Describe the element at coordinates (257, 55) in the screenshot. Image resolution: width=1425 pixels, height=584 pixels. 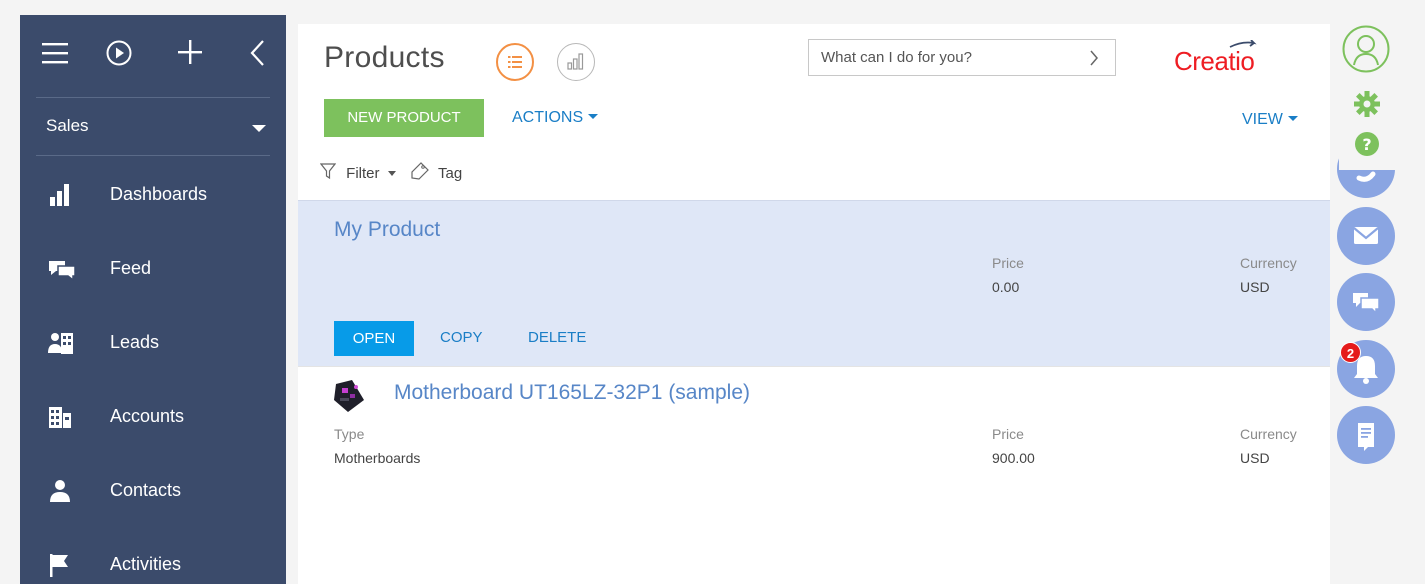
I see `collapse-icon` at that location.